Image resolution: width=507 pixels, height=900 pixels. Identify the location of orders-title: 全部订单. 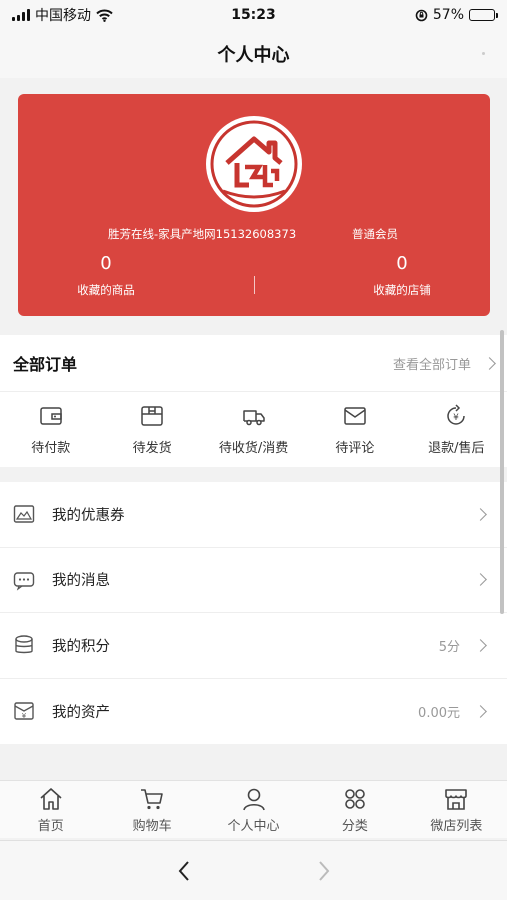
(45, 364).